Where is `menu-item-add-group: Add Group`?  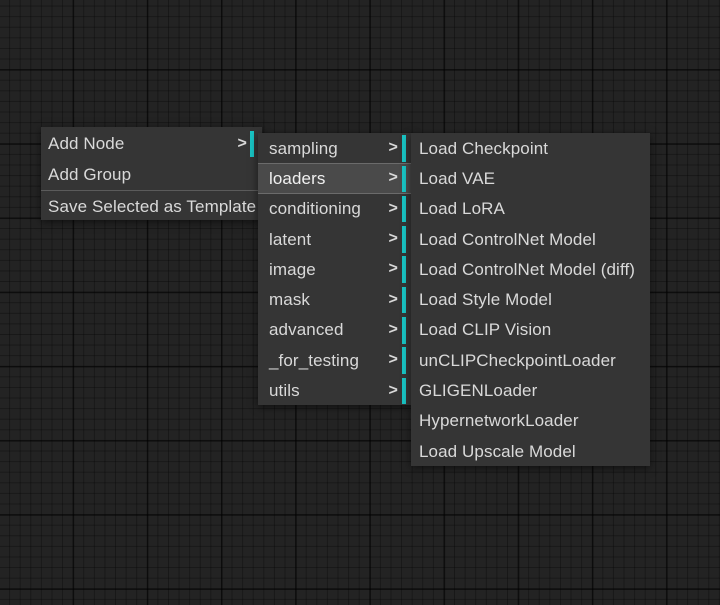 menu-item-add-group: Add Group is located at coordinates (151, 174).